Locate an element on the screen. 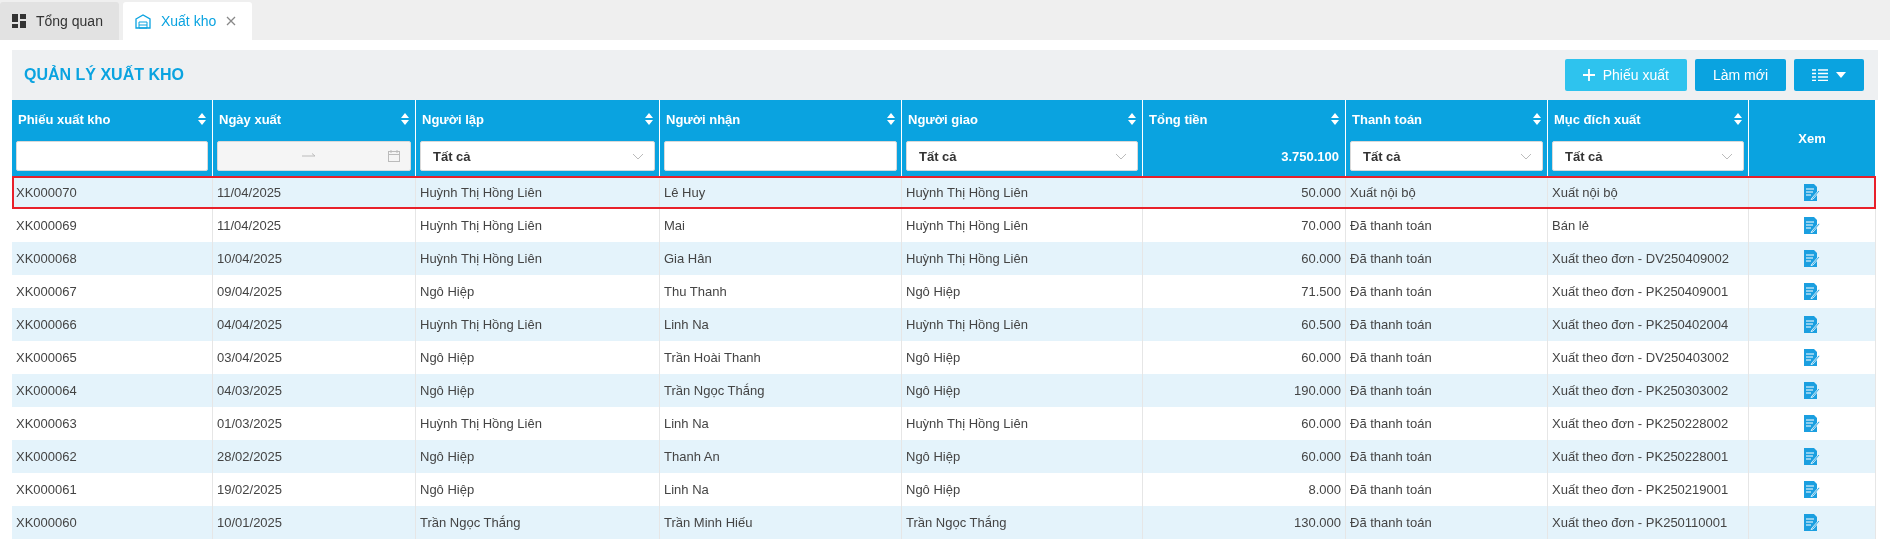  table-cell: XK000070 is located at coordinates (112, 192).